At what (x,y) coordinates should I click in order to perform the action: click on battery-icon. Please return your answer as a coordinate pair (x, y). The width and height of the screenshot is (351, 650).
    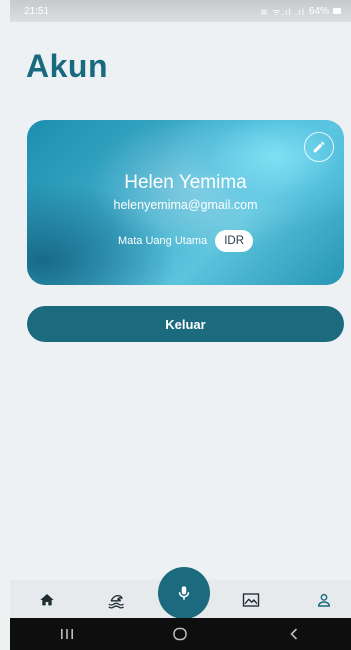
    Looking at the image, I should click on (337, 11).